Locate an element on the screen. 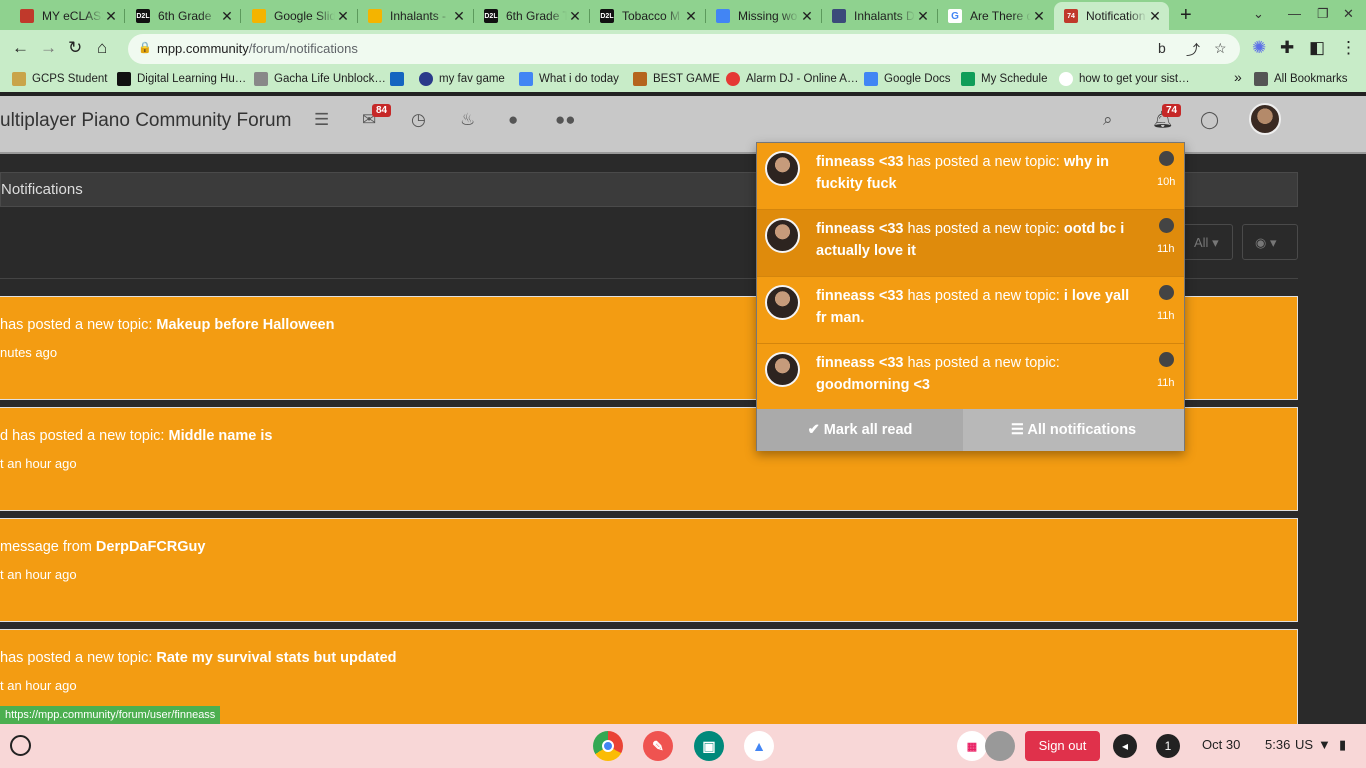 The width and height of the screenshot is (1366, 768). dropdown-notification-time: 11h is located at coordinates (1166, 316).